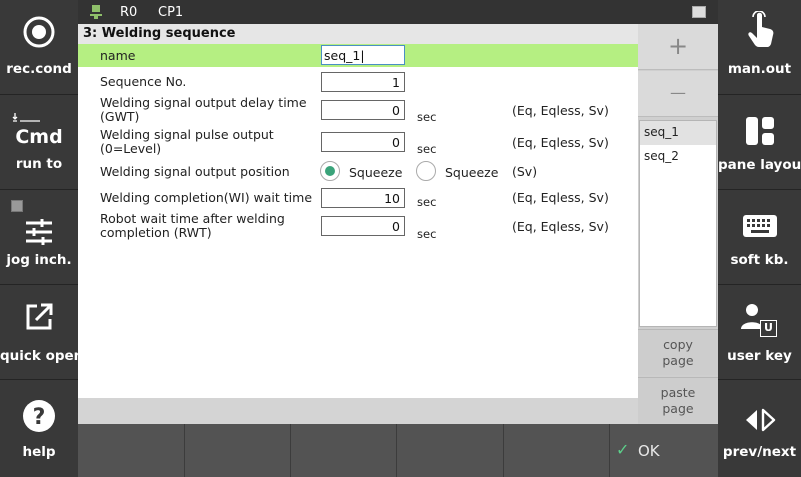  I want to click on name-label: name, so click(118, 55).